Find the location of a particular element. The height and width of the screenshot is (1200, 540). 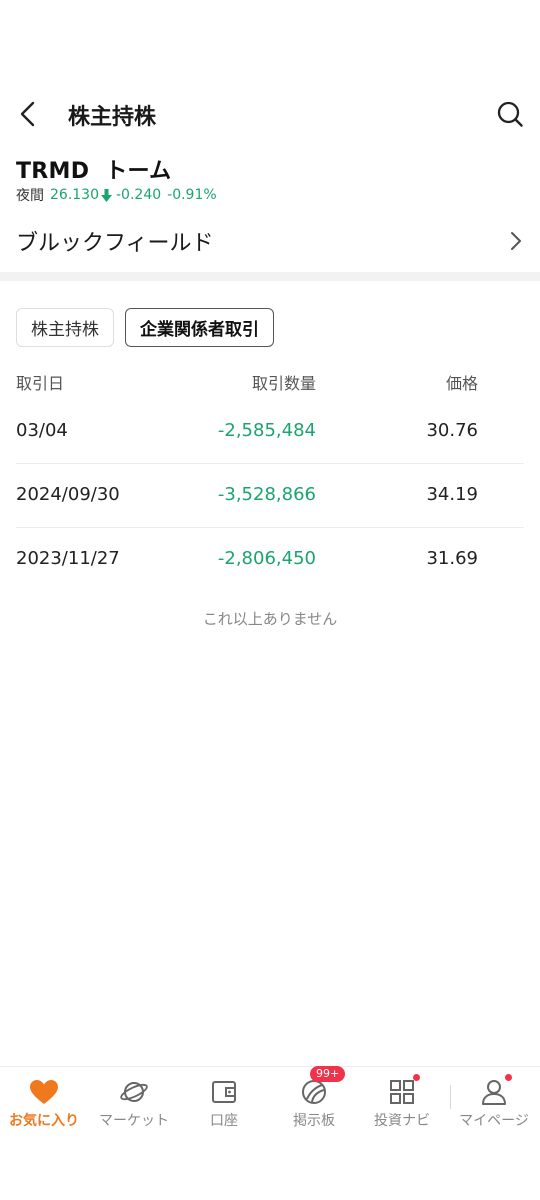

nav-mypage: マイページ is located at coordinates (494, 1102).